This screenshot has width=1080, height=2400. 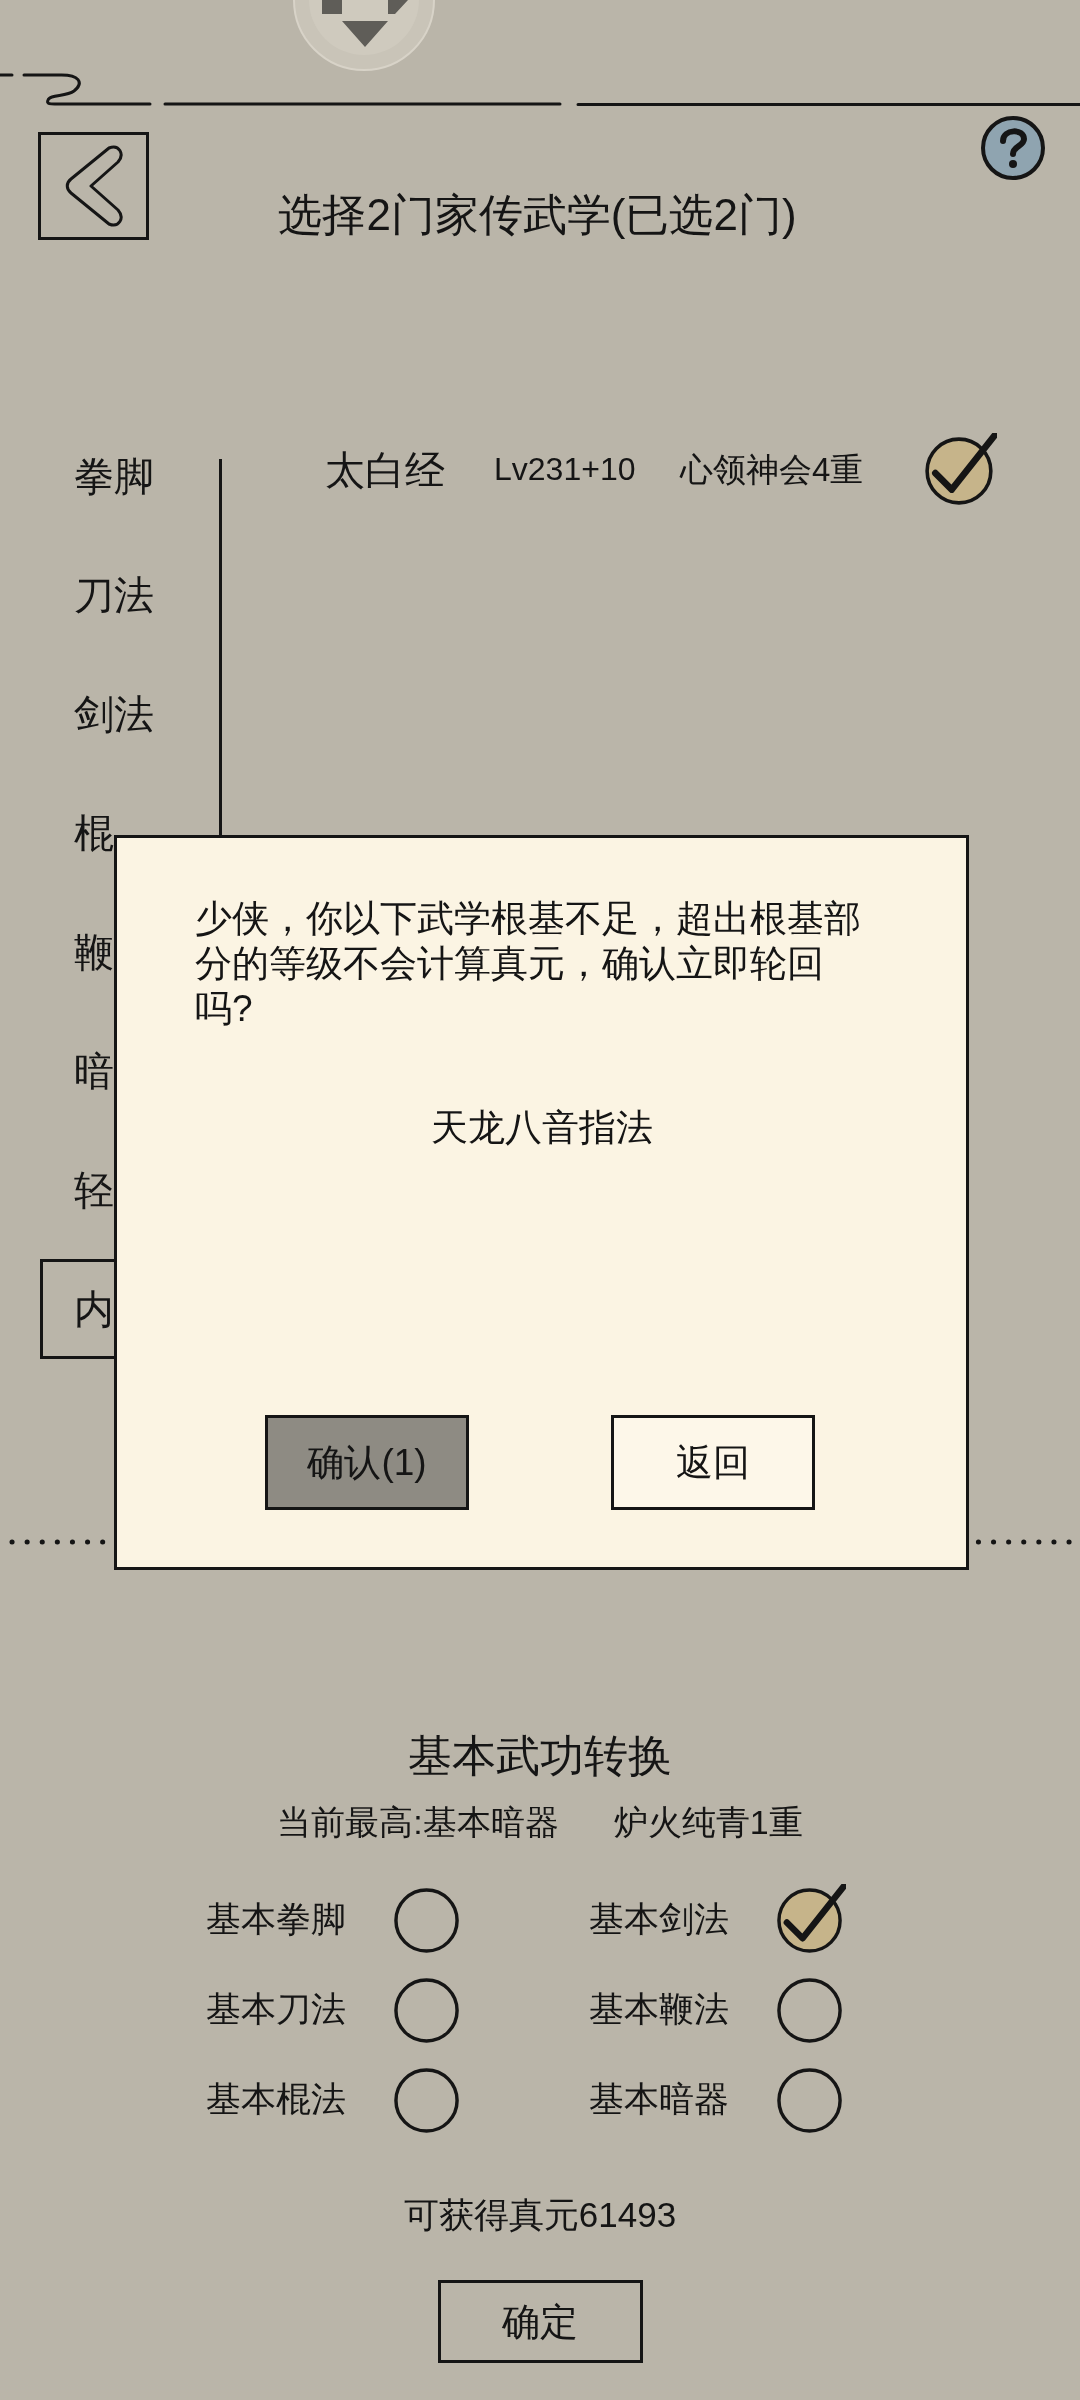 I want to click on mastery-level: 心领神会4重, so click(x=772, y=469).